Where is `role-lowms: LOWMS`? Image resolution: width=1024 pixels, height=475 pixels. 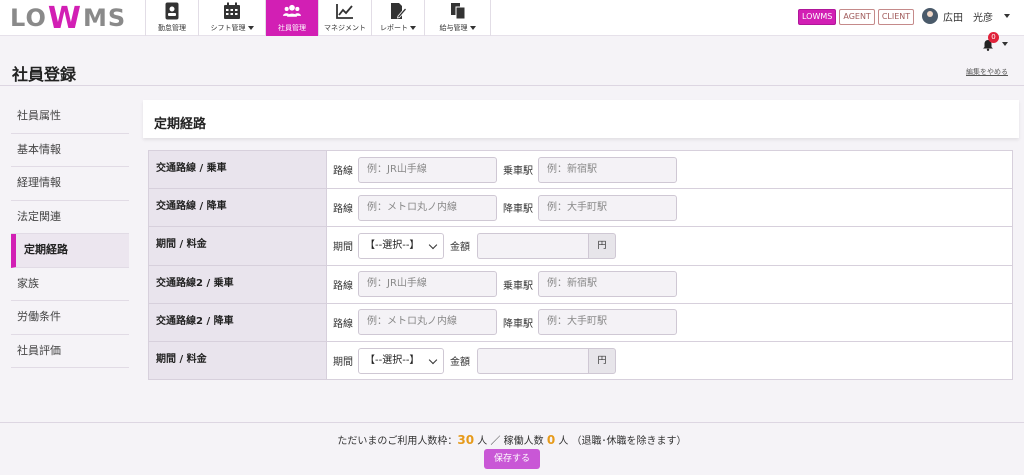
role-lowms: LOWMS is located at coordinates (817, 17).